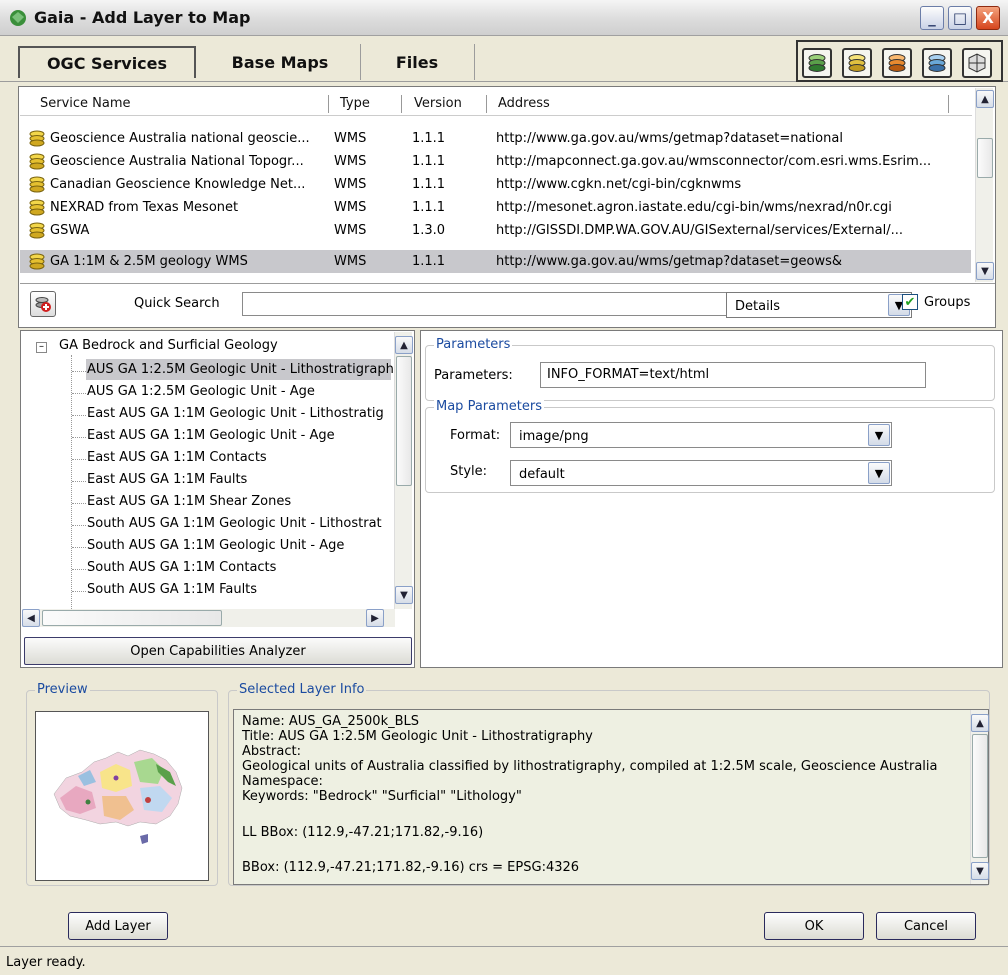 The width and height of the screenshot is (1008, 975). I want to click on quick-search-label: Quick Search, so click(177, 303).